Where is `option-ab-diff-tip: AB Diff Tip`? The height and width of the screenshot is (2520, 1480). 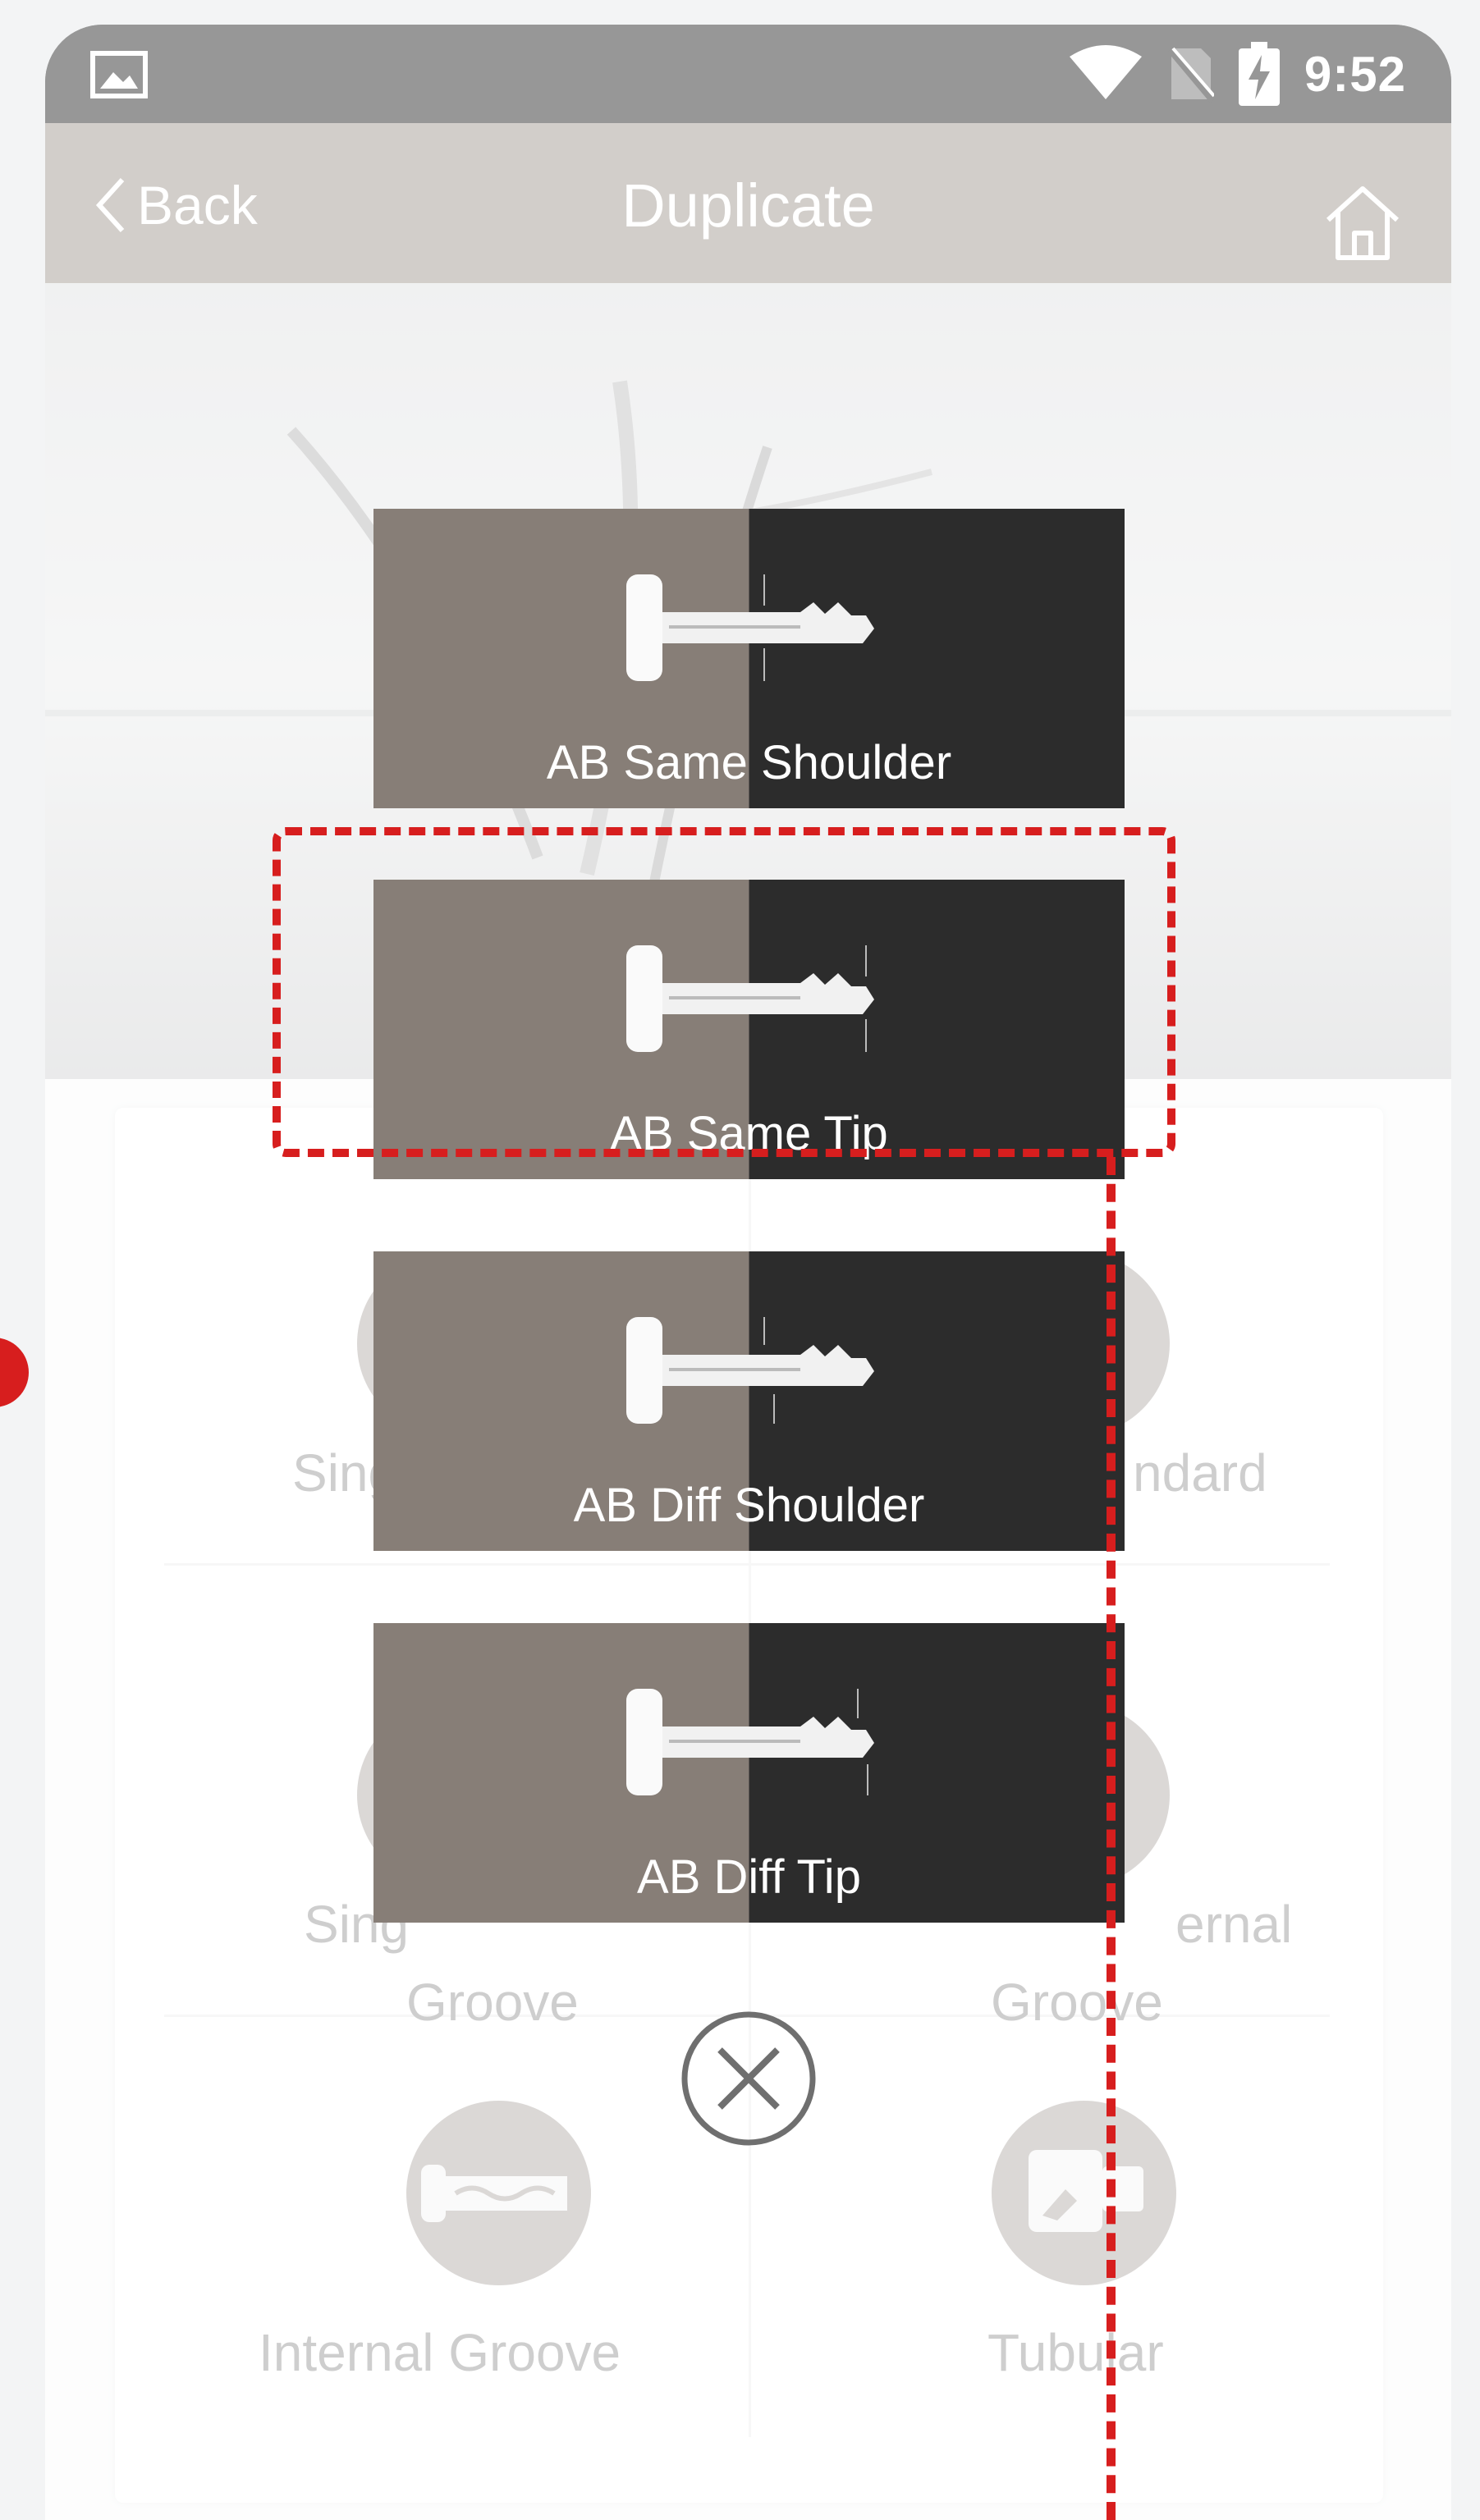
option-ab-diff-tip: AB Diff Tip is located at coordinates (749, 1773).